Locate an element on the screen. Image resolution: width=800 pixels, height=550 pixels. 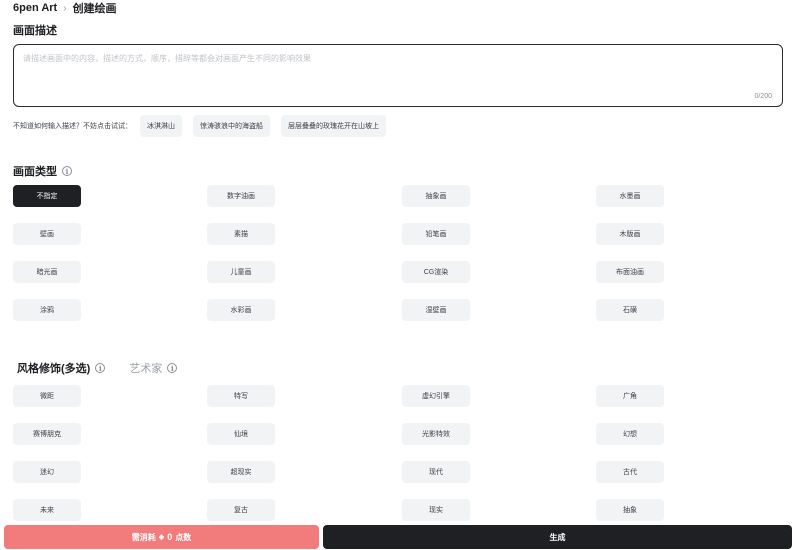
style-modifier-chip: 特写 is located at coordinates (241, 396).